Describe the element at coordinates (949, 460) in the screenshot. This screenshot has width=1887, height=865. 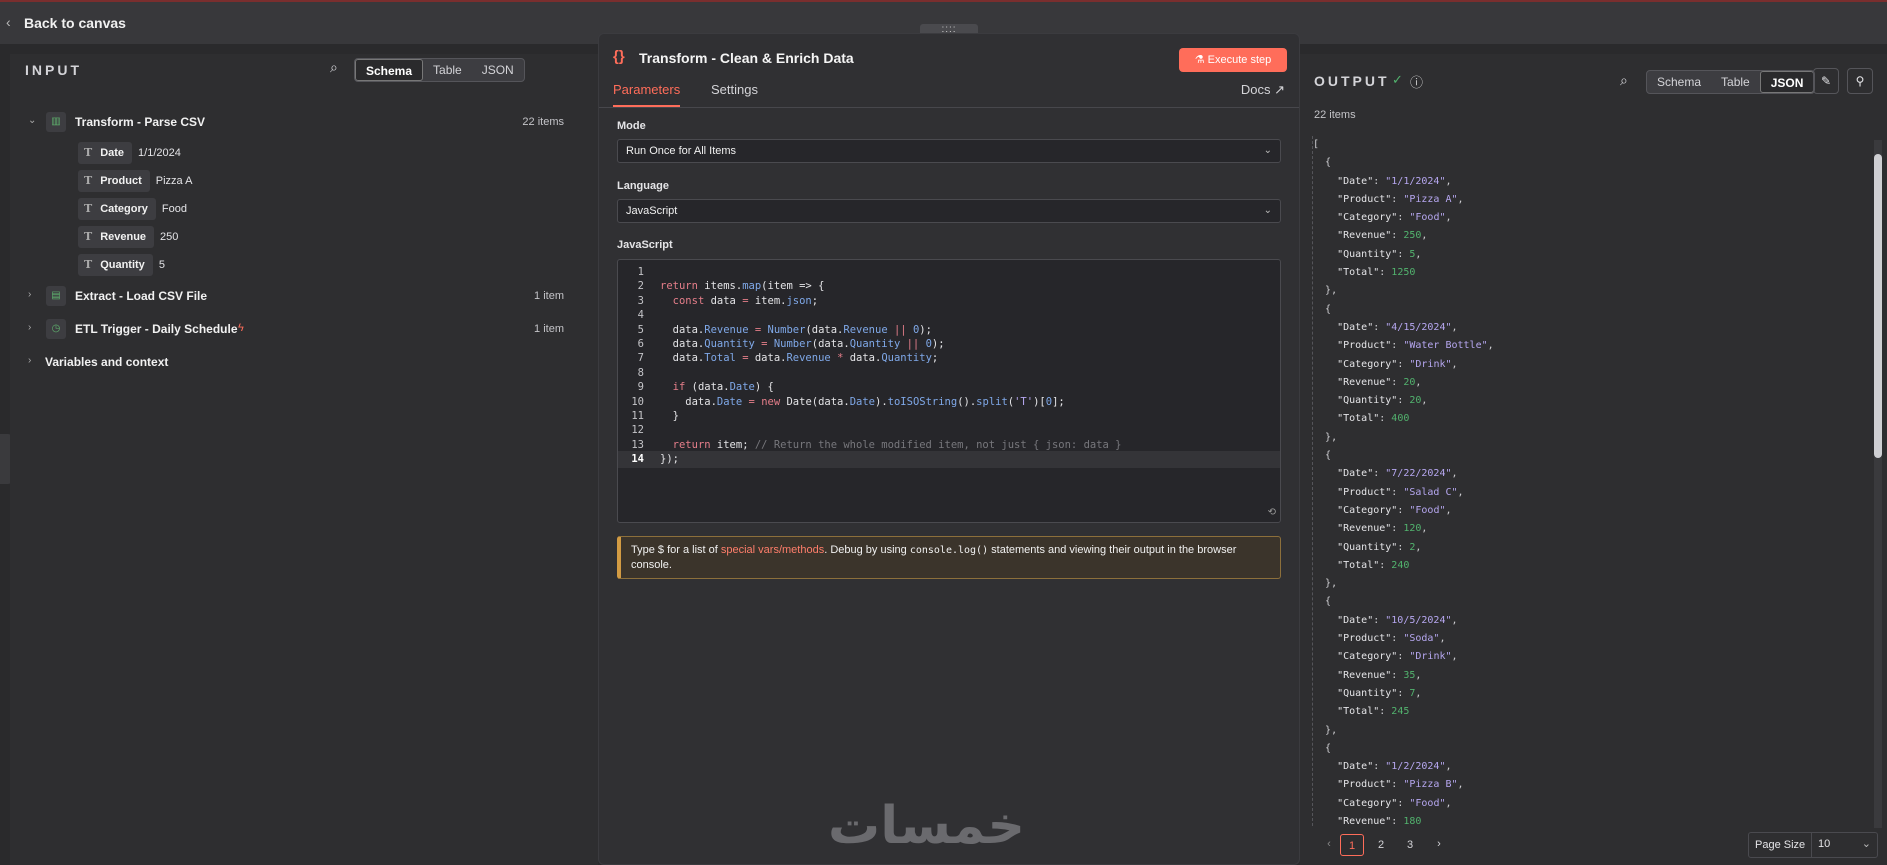
I see `code-line: 14});` at that location.